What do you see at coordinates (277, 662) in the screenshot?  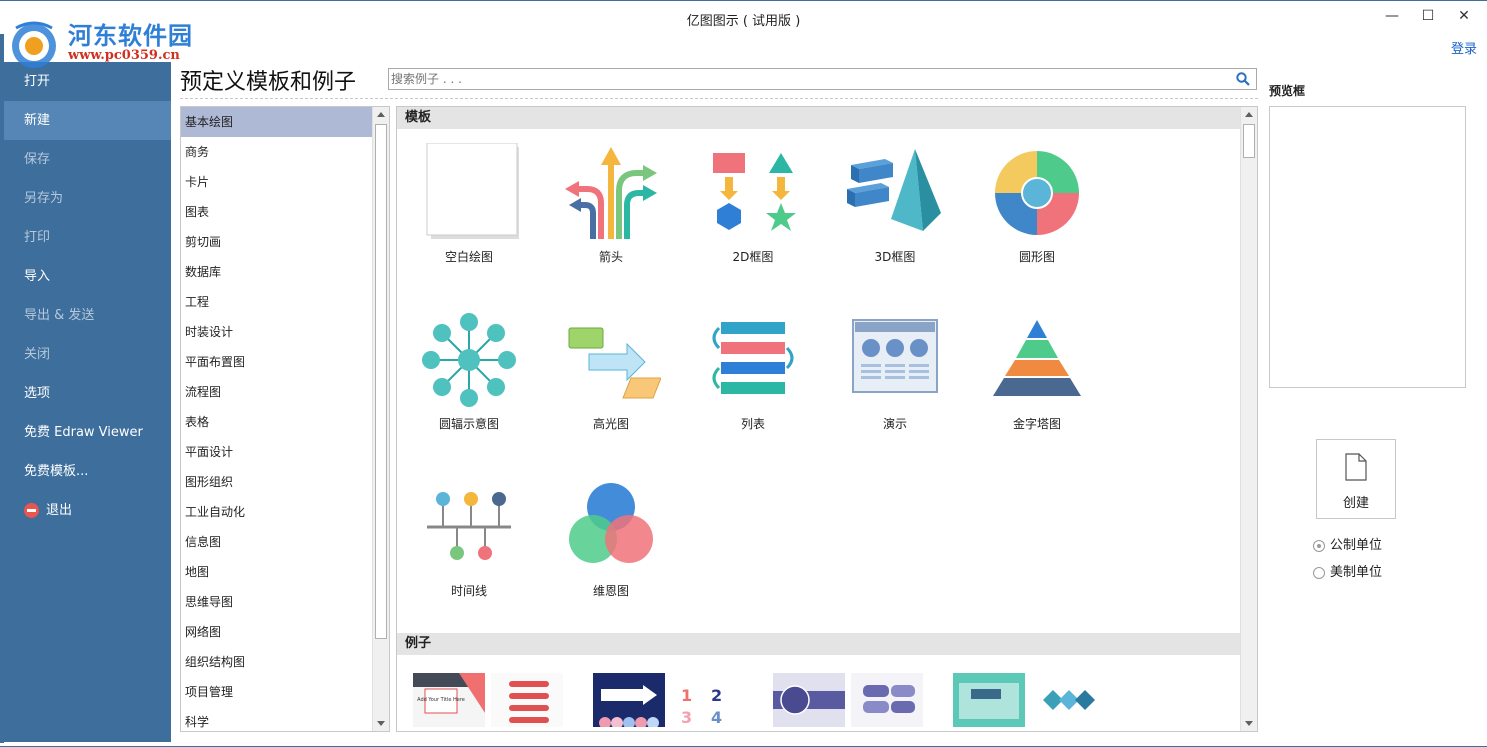 I see `category-item: 组织结构图` at bounding box center [277, 662].